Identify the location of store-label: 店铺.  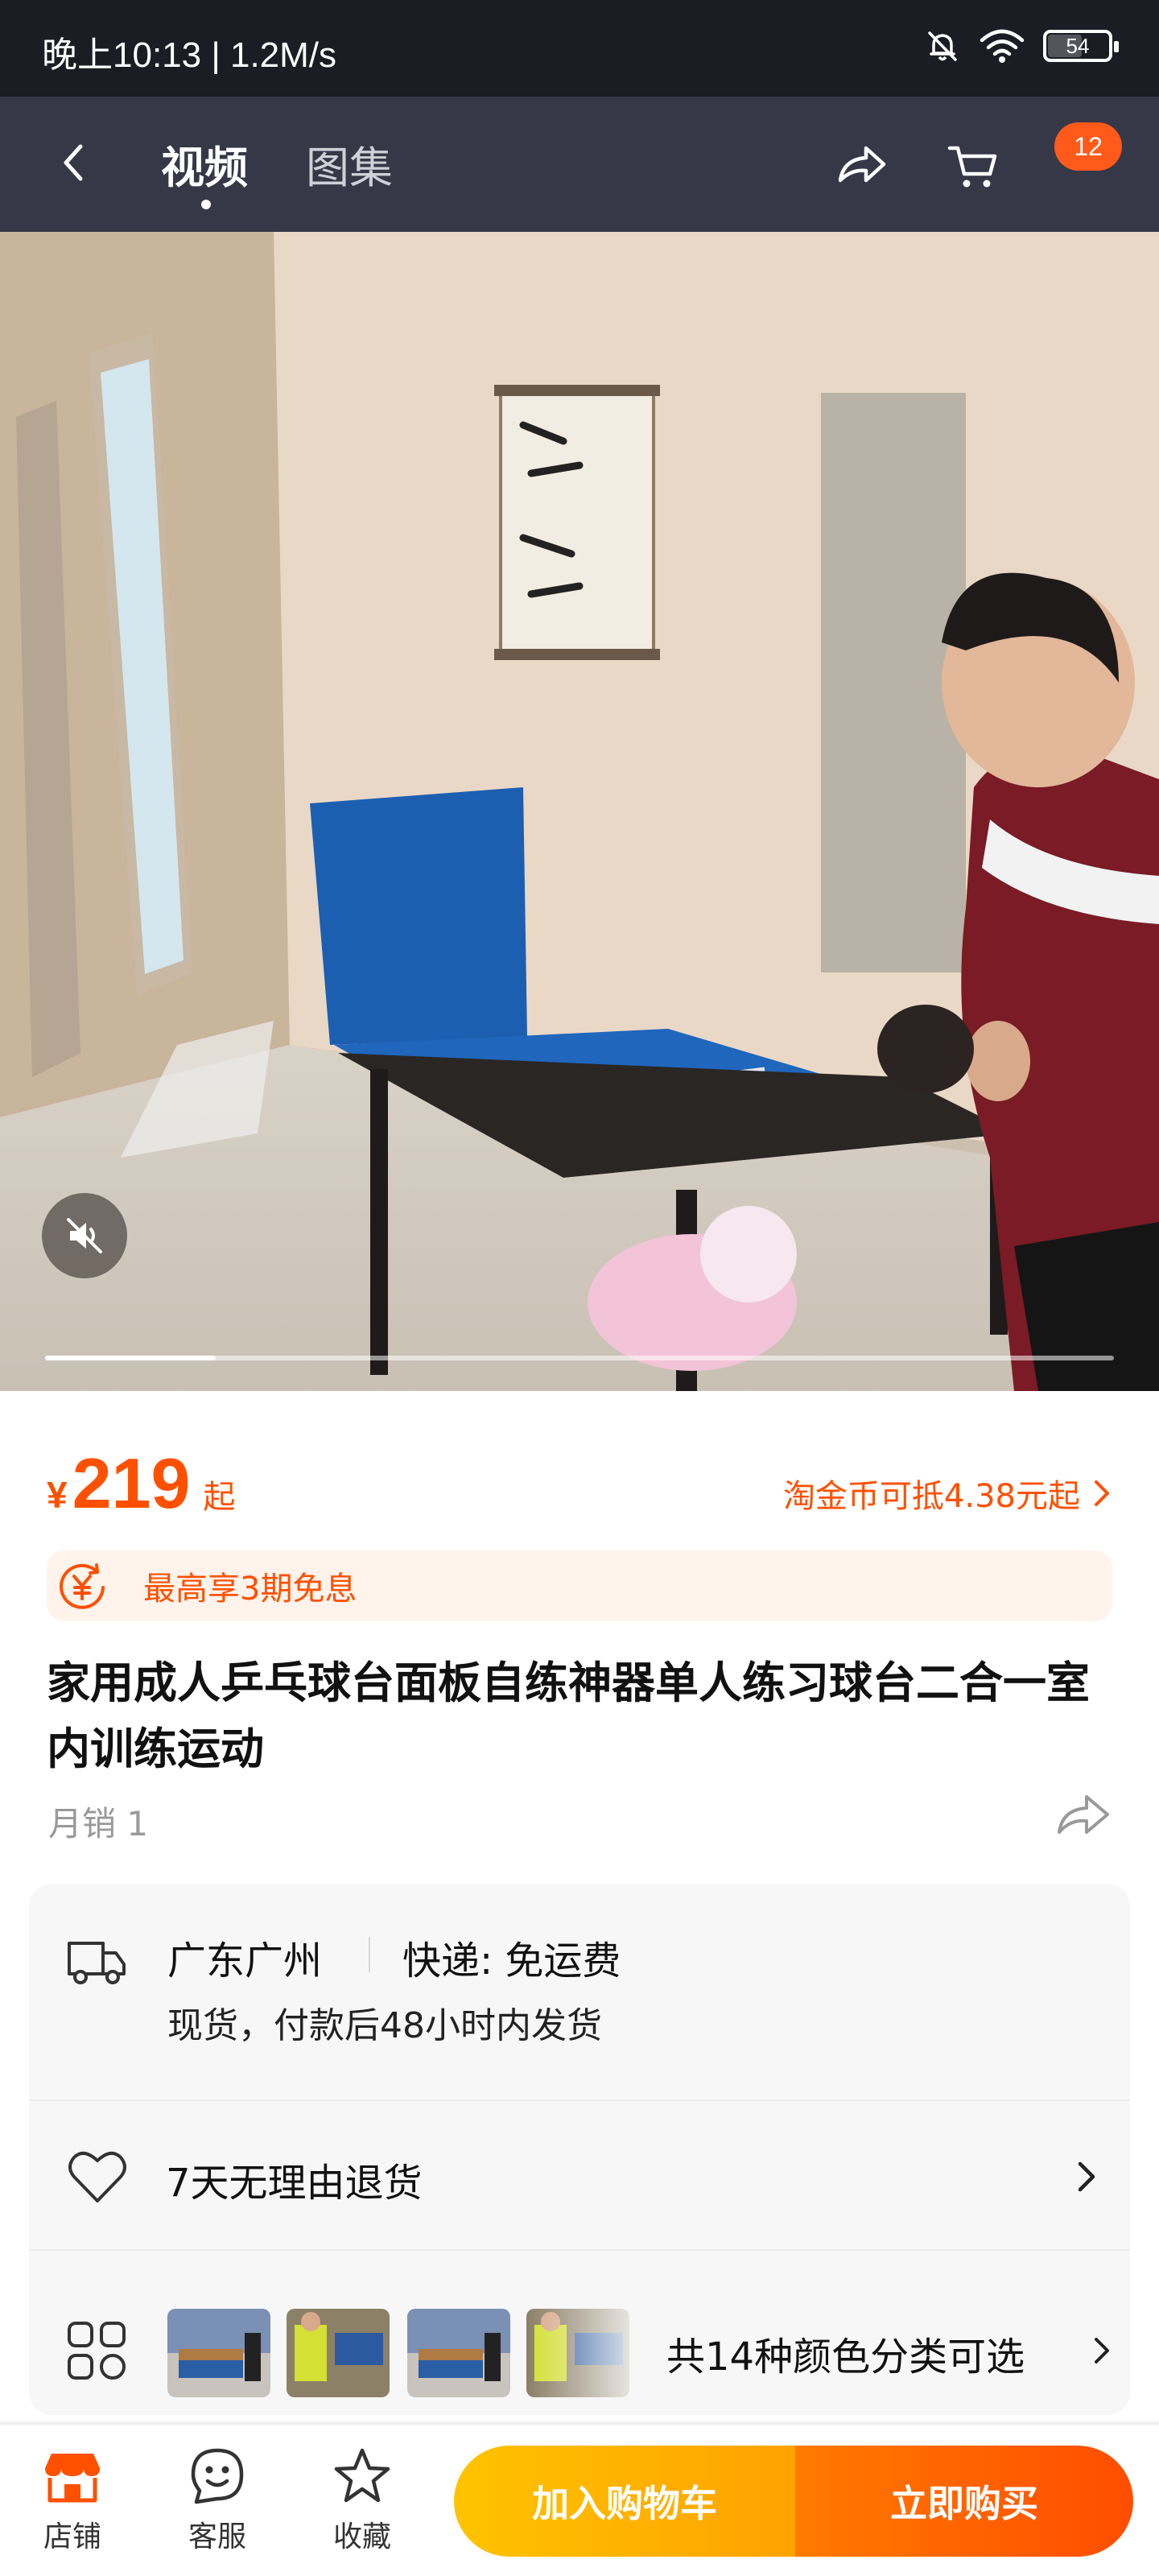
(72, 2536).